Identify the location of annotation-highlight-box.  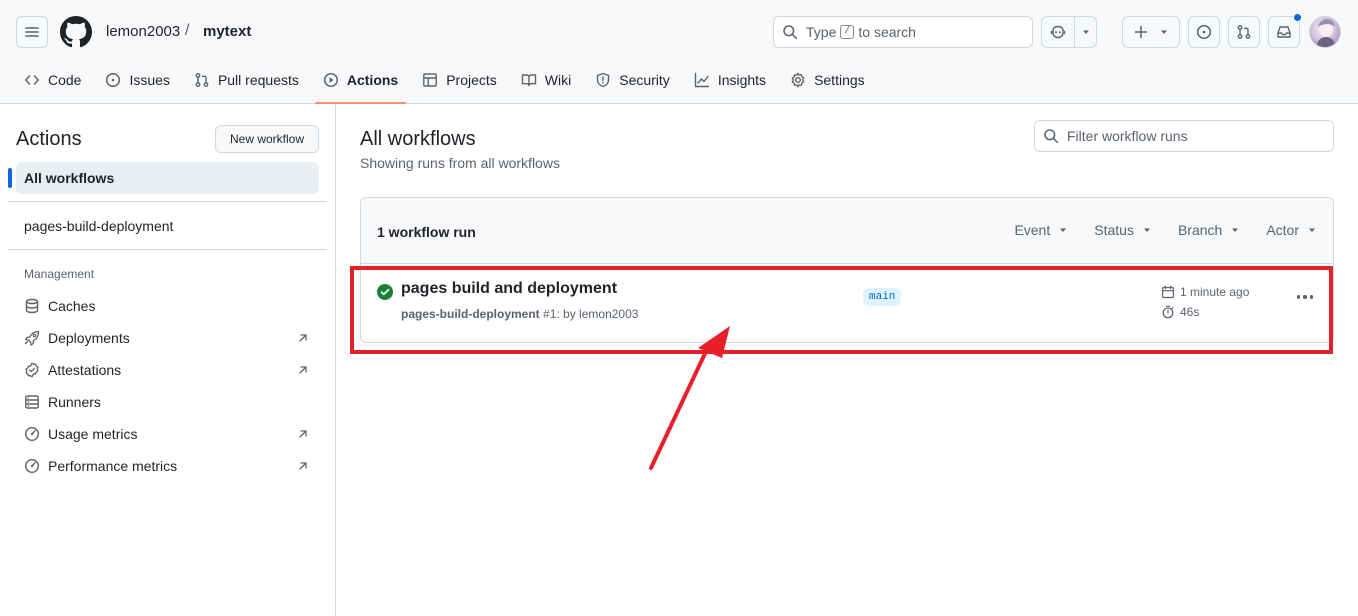
(841, 310).